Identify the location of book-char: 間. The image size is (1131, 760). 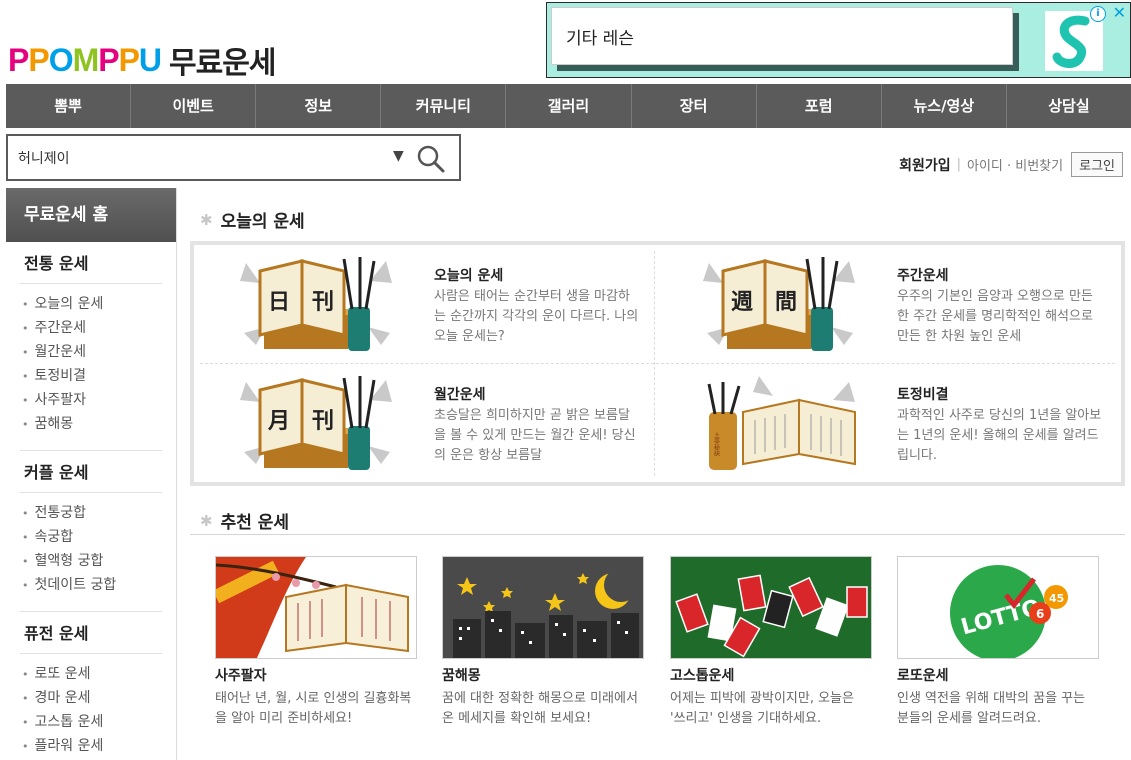
(786, 302).